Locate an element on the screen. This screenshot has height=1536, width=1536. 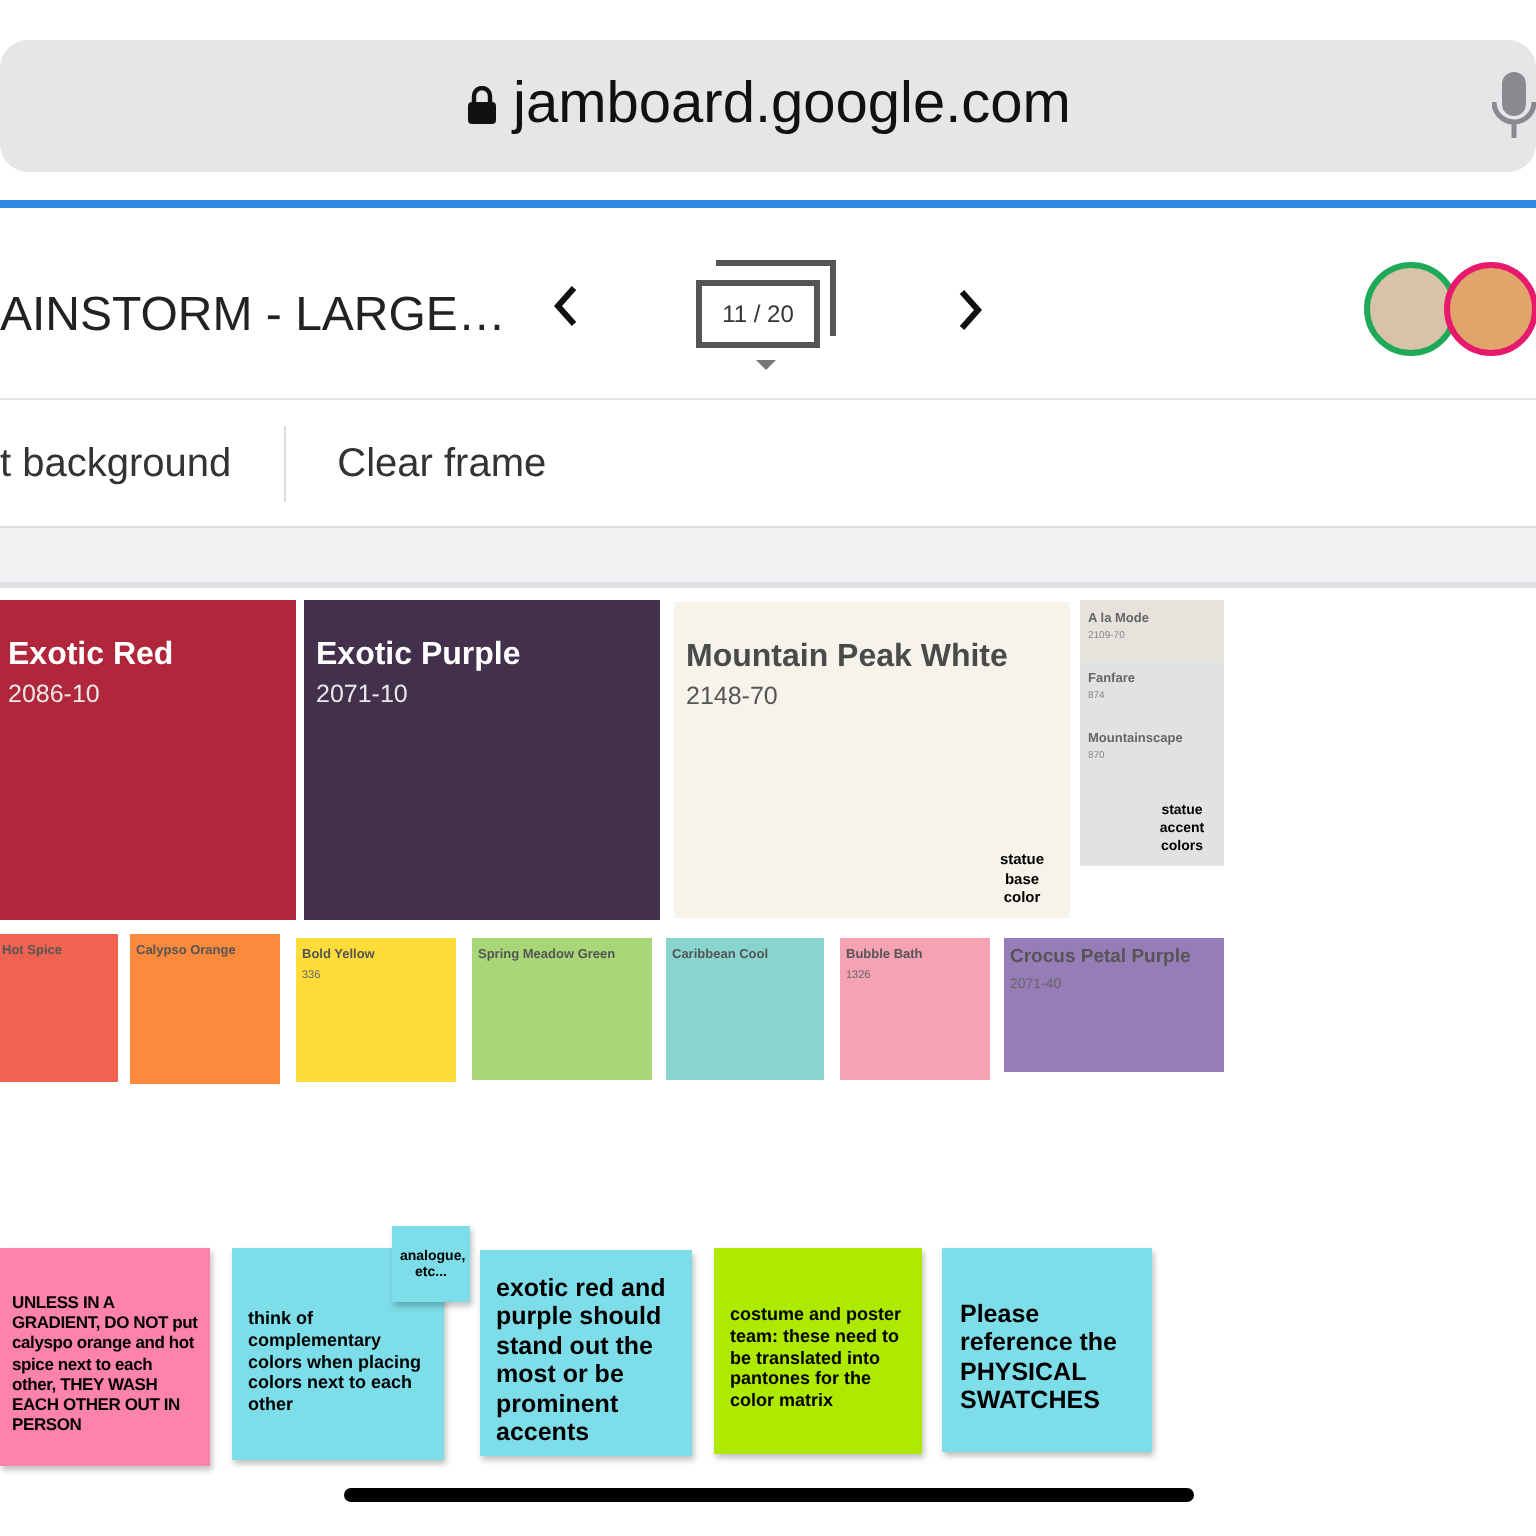
address-bar: jamboard.google.com is located at coordinates (768, 106).